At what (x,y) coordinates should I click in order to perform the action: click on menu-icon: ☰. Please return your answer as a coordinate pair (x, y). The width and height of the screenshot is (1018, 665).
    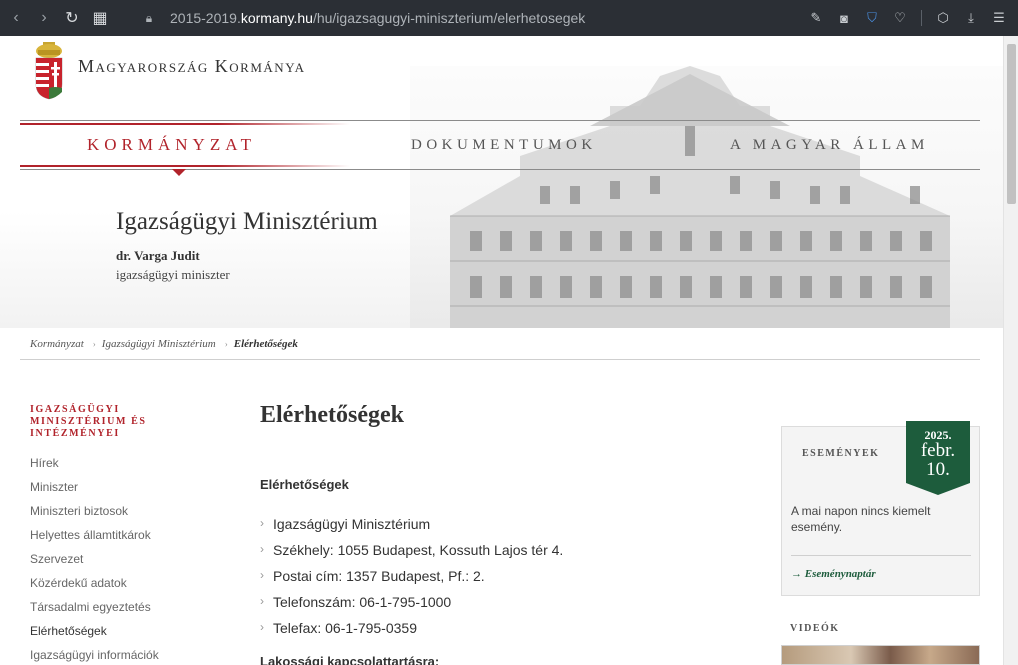
    Looking at the image, I should click on (999, 18).